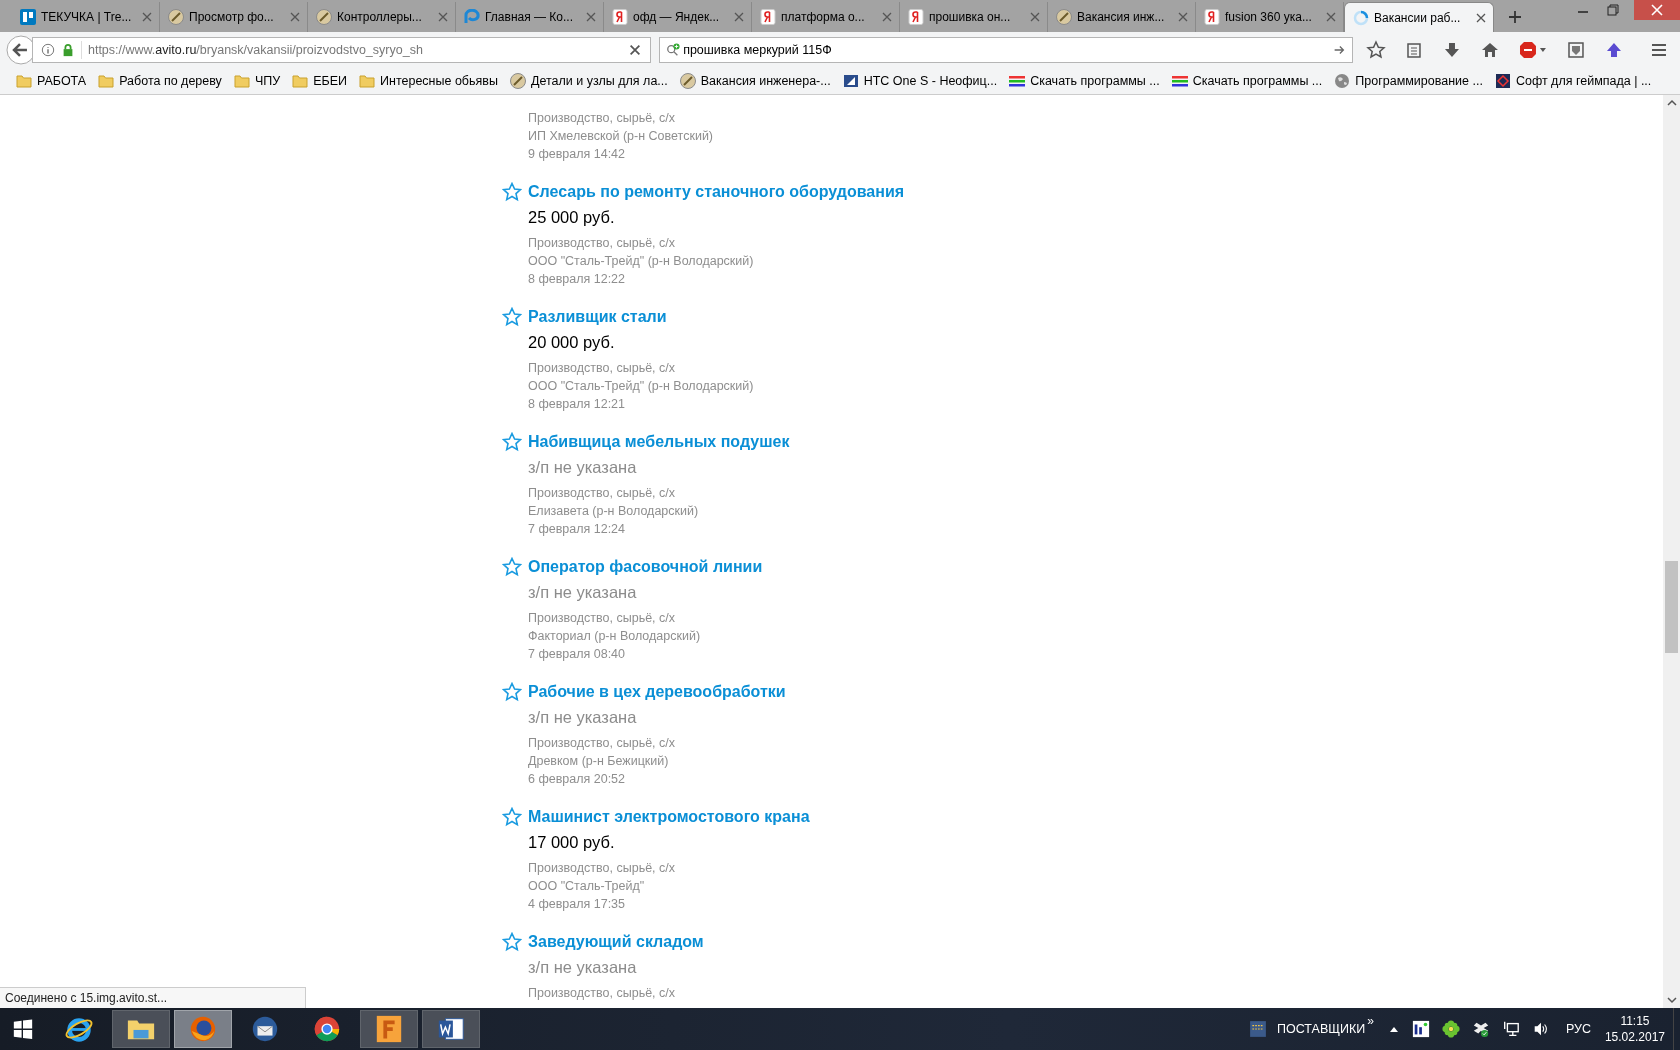 The height and width of the screenshot is (1050, 1680). What do you see at coordinates (451, 1029) in the screenshot?
I see `taskbar-app-button` at bounding box center [451, 1029].